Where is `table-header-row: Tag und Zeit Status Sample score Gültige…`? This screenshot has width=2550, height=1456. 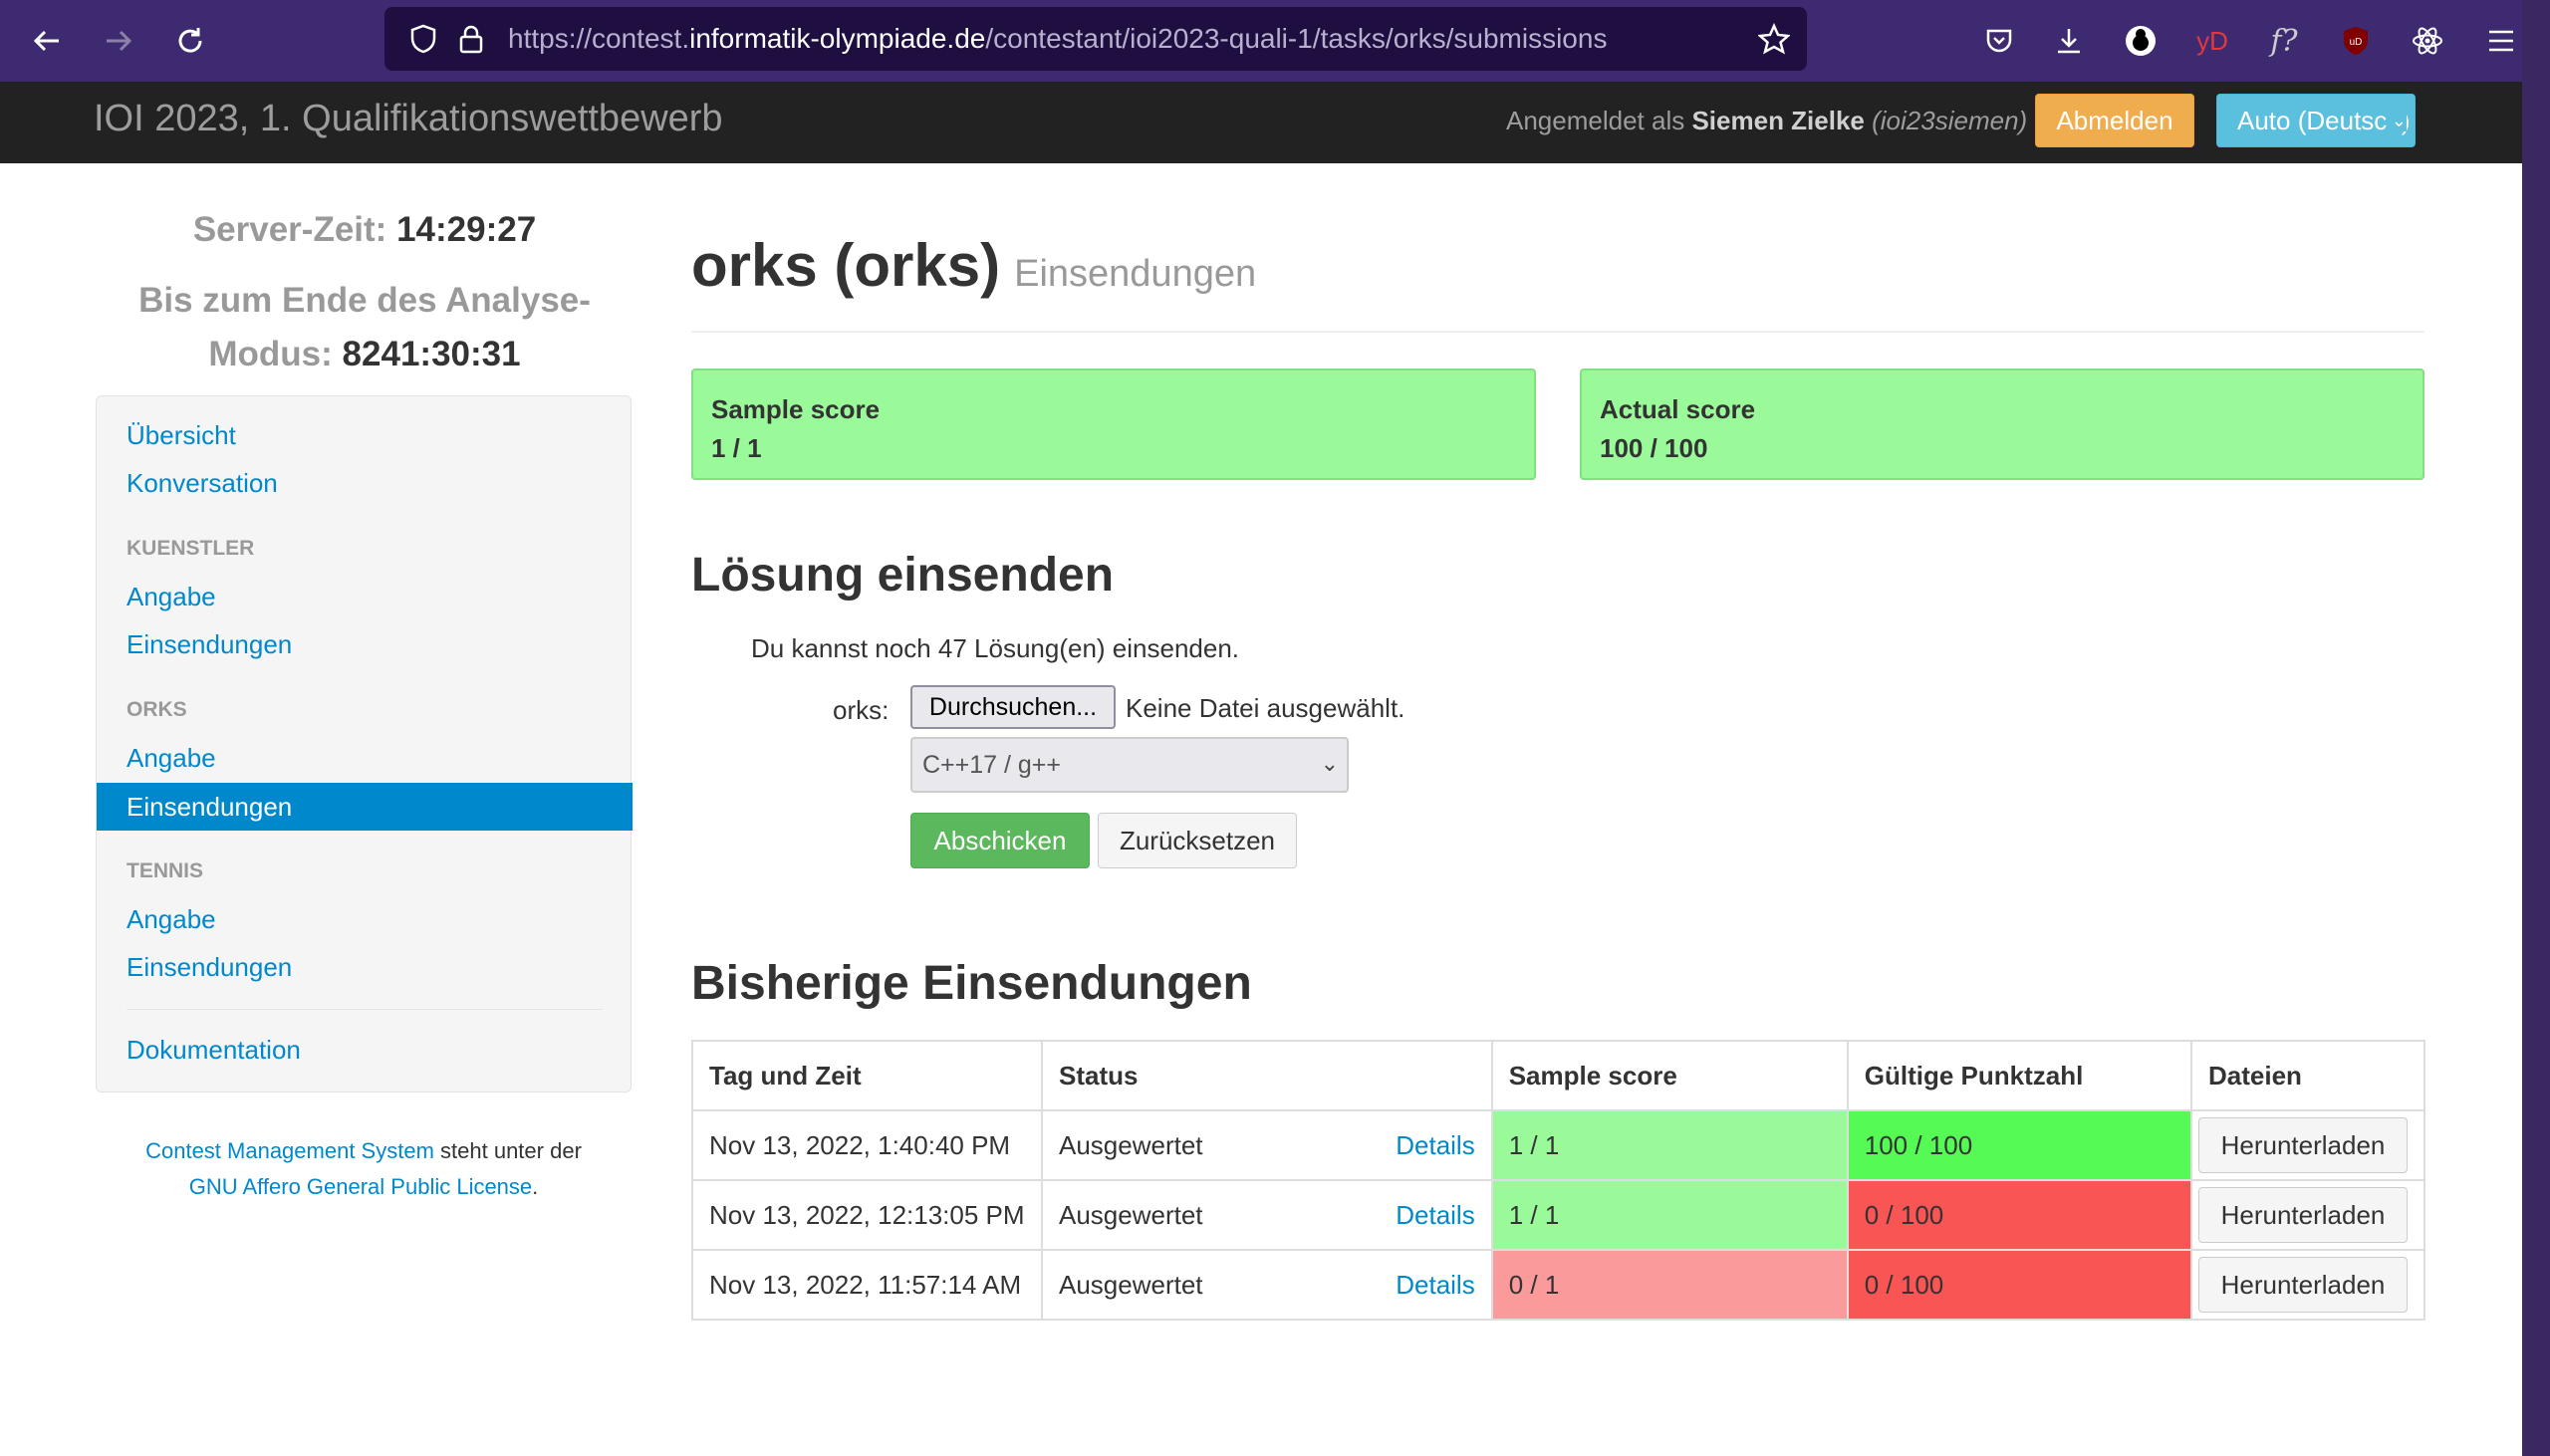
table-header-row: Tag und Zeit Status Sample score Gültige… is located at coordinates (1558, 1075).